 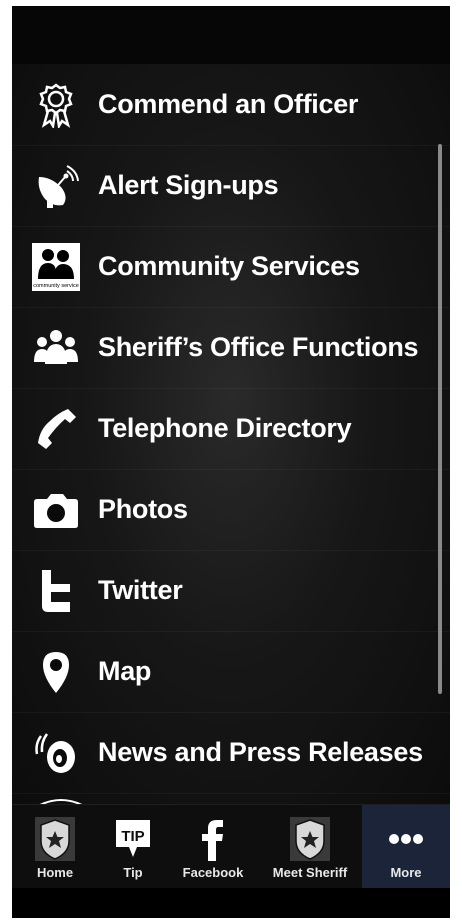 I want to click on telephone-handset-icon, so click(x=56, y=429).